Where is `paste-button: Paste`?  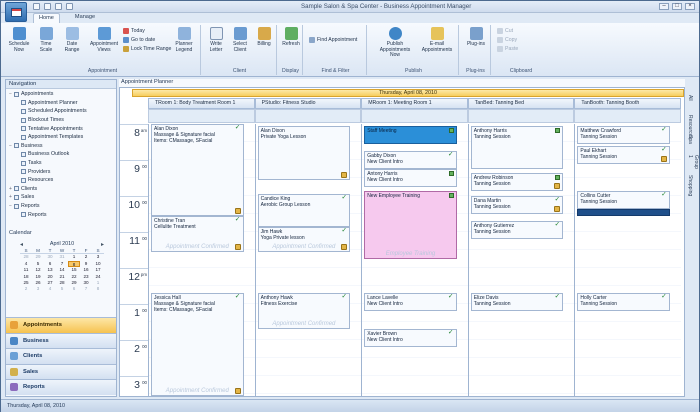
paste-button: Paste is located at coordinates (507, 49).